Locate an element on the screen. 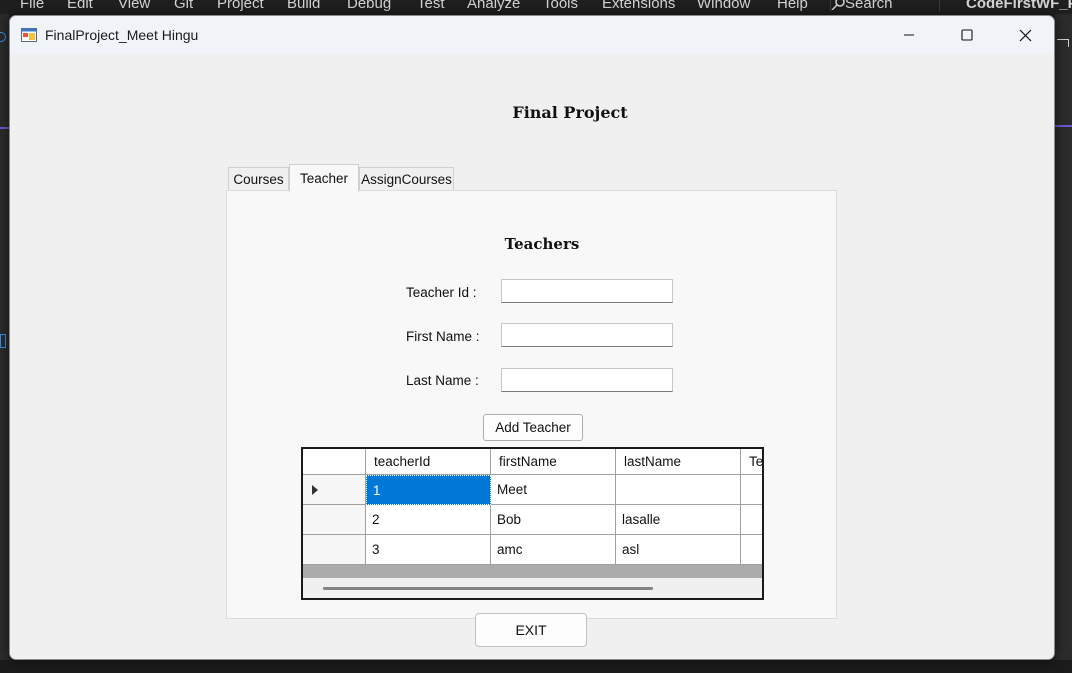 The height and width of the screenshot is (673, 1072). column-header-lastname: lastName is located at coordinates (678, 462).